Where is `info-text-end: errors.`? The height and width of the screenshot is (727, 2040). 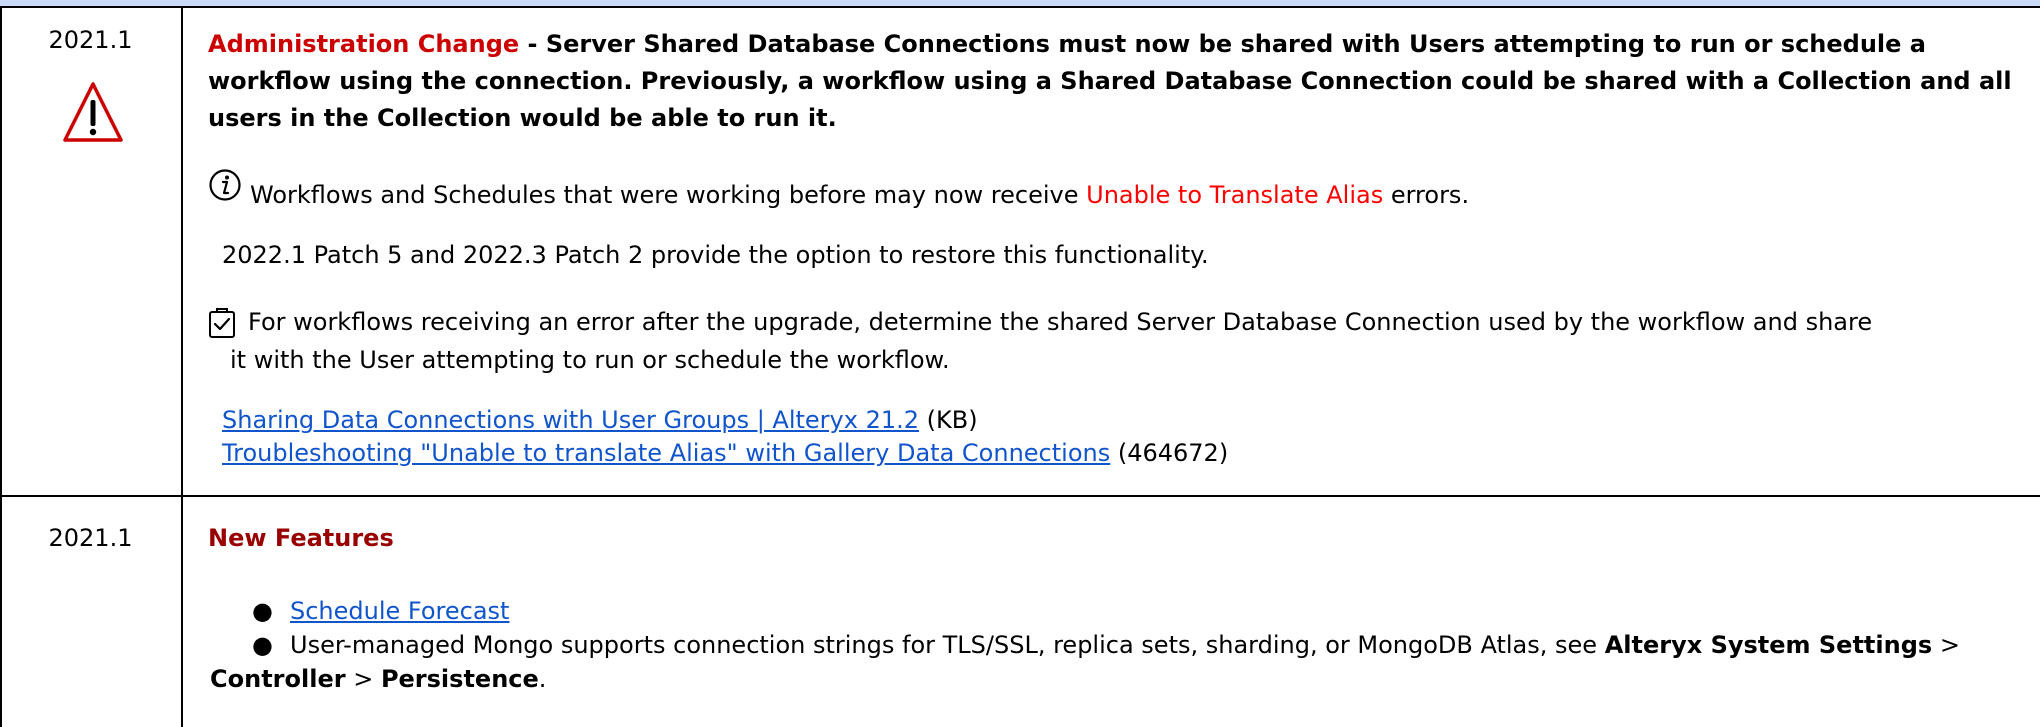
info-text-end: errors. is located at coordinates (1426, 195).